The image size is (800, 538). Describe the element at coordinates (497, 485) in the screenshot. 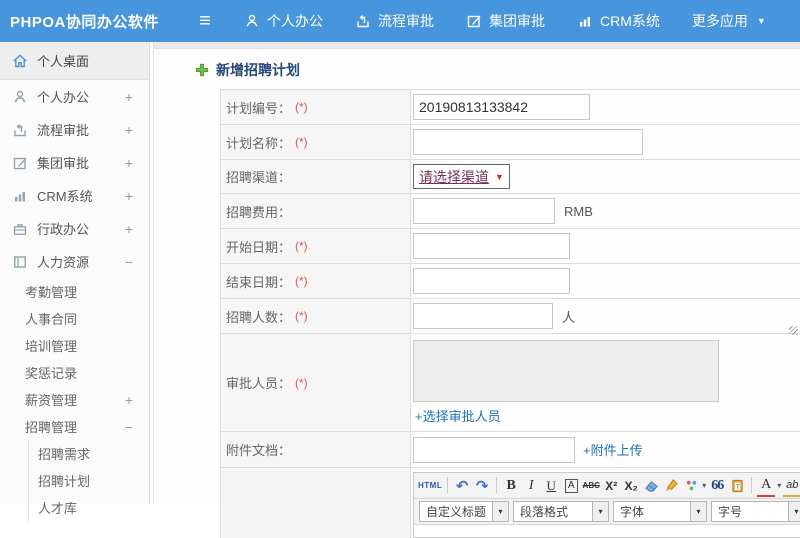

I see `toolbar-separator` at that location.